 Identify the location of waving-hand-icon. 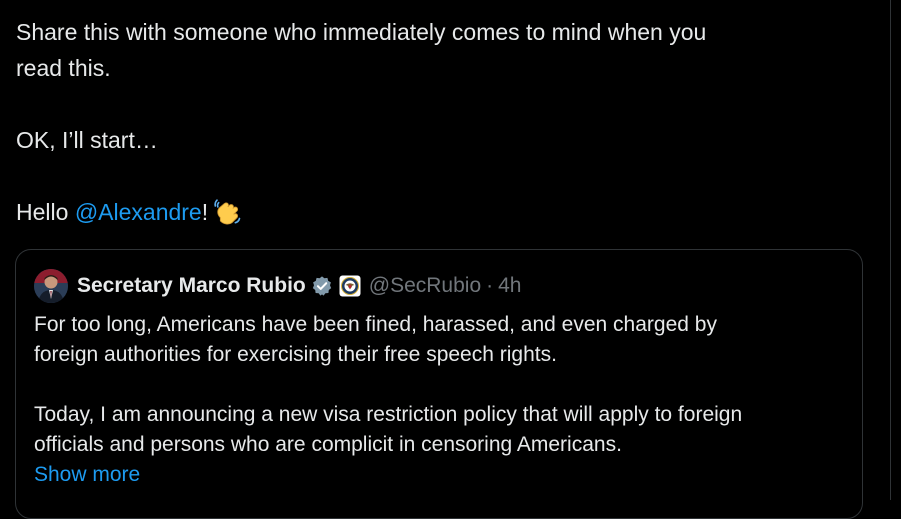
(227, 212).